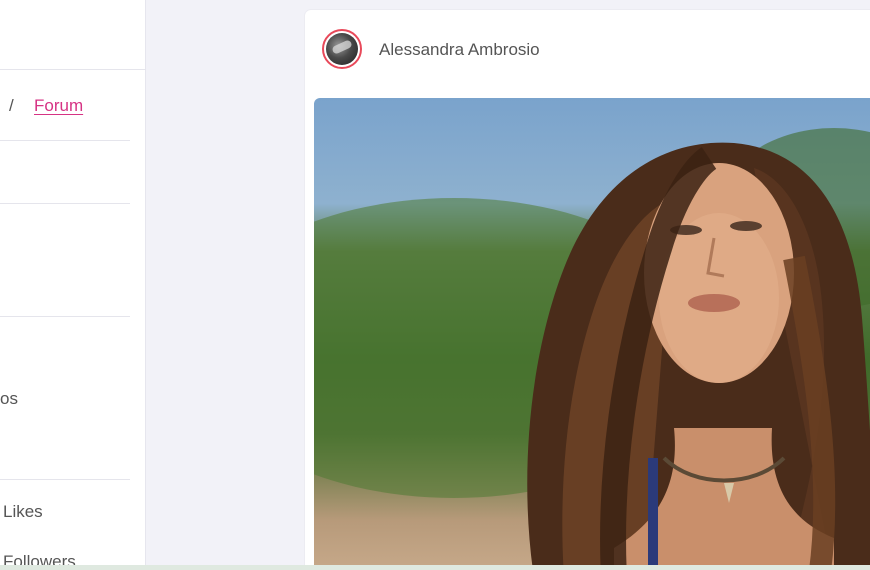  Describe the element at coordinates (9, 399) in the screenshot. I see `sidebar-item-partial: os` at that location.